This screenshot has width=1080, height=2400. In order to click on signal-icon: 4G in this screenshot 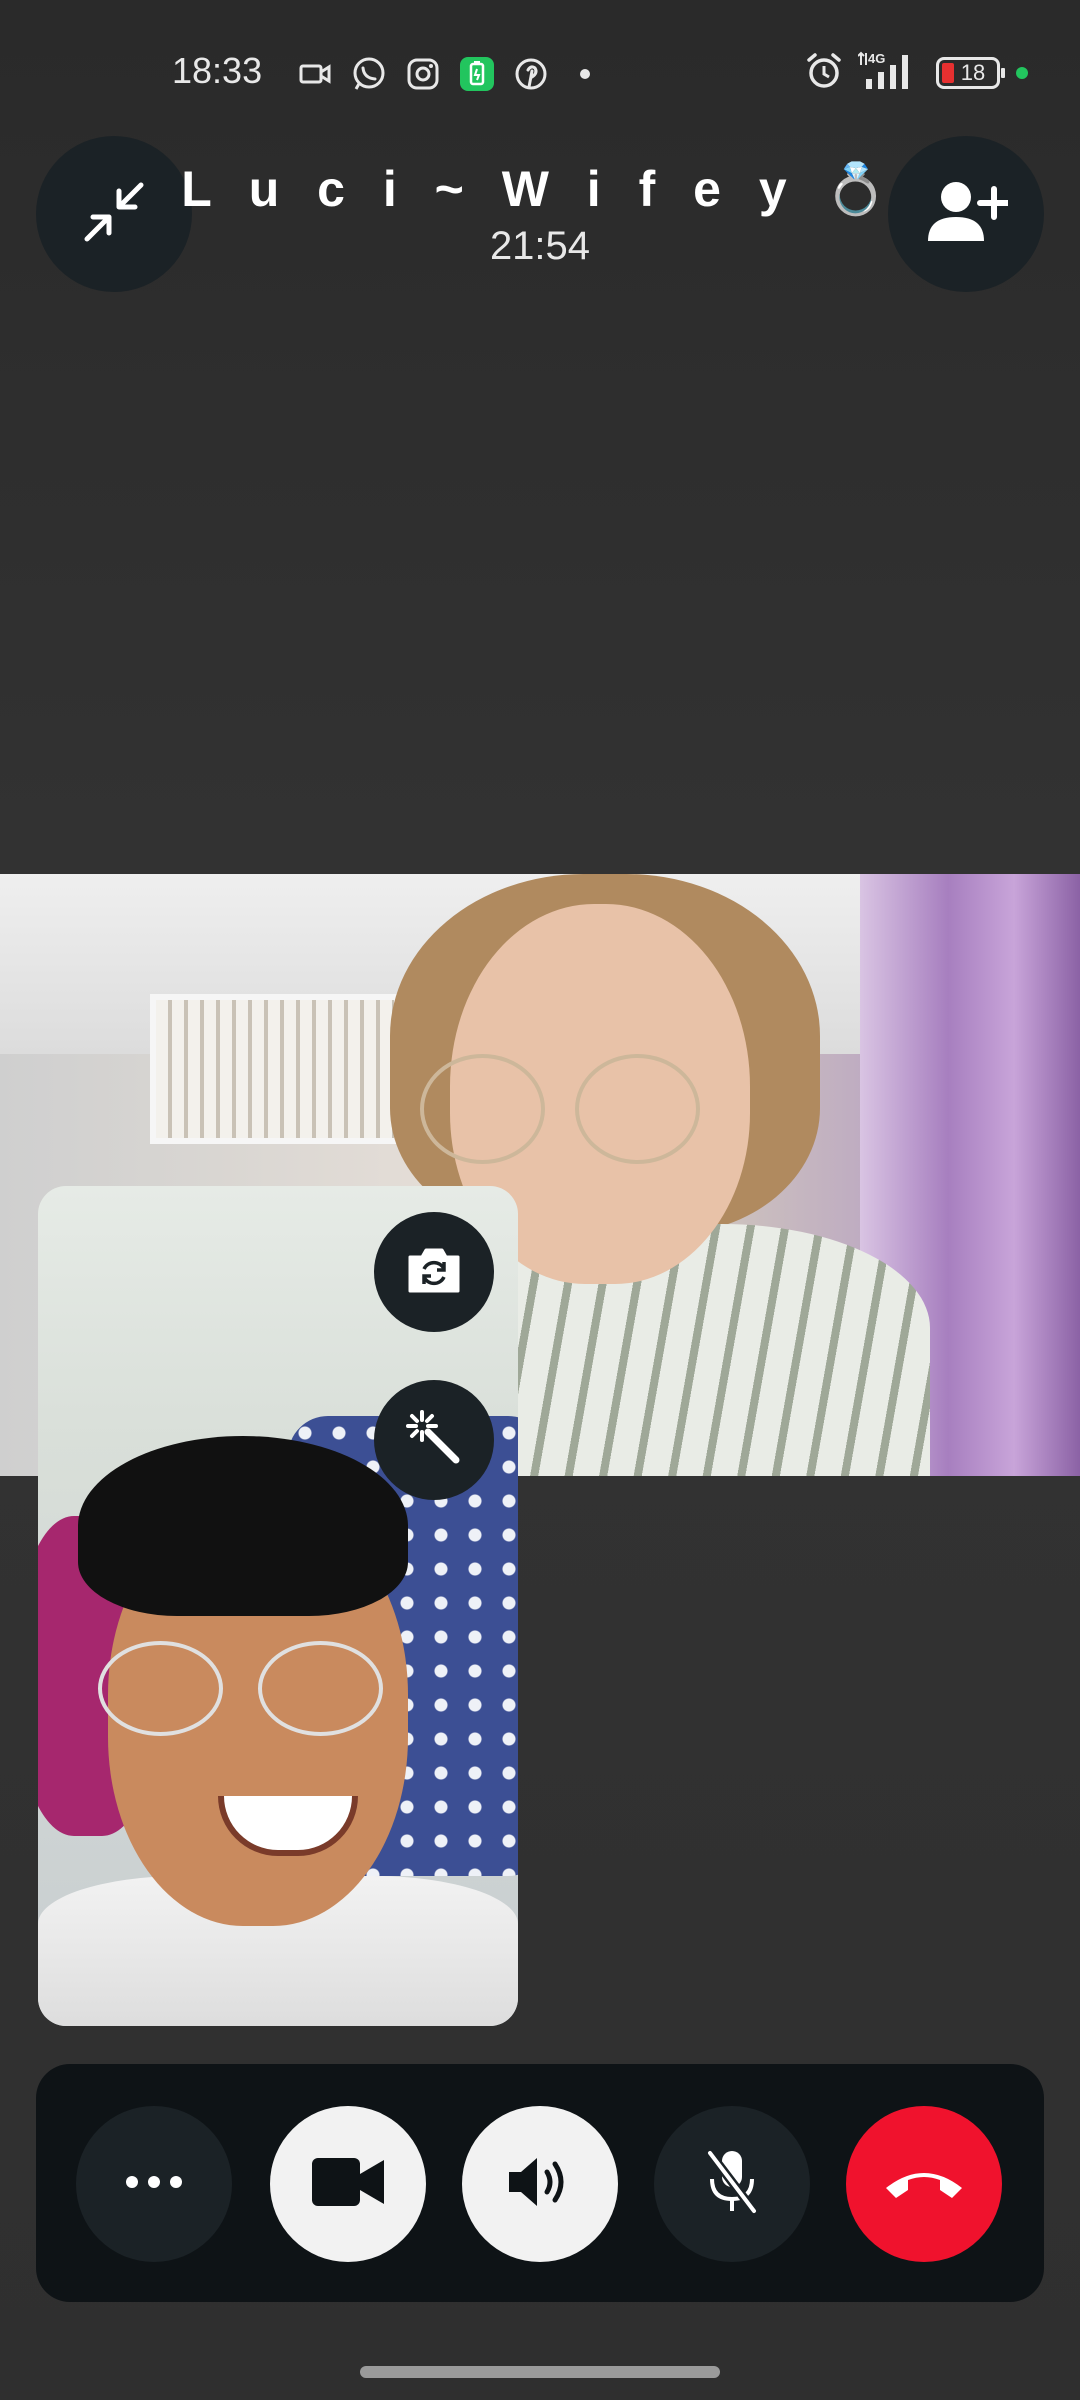, I will do `click(888, 73)`.